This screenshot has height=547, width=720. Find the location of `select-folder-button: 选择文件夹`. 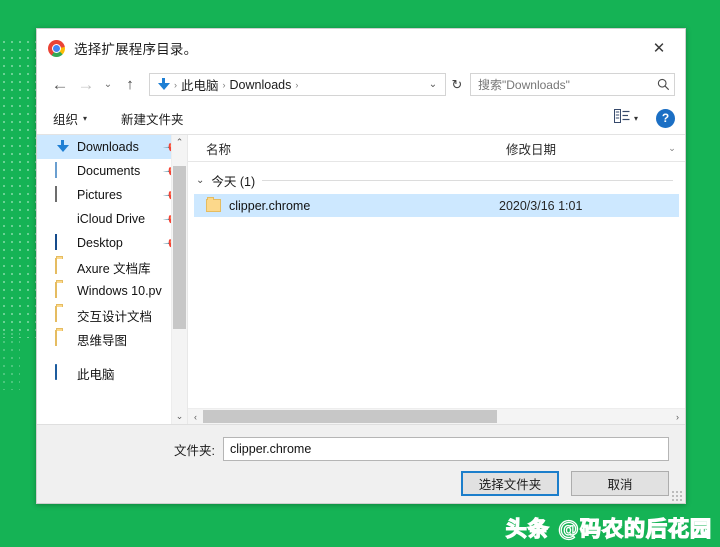

select-folder-button: 选择文件夹 is located at coordinates (510, 483).